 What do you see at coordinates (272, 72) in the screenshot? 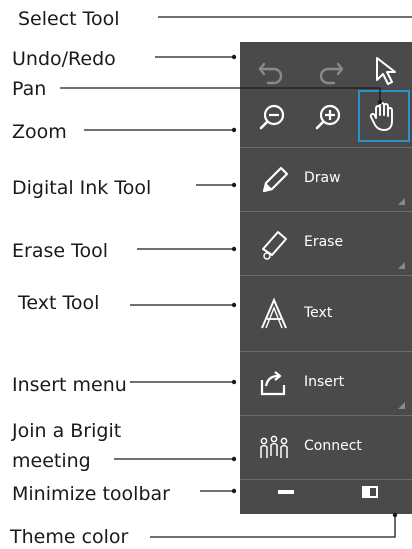
I see `undo-icon` at bounding box center [272, 72].